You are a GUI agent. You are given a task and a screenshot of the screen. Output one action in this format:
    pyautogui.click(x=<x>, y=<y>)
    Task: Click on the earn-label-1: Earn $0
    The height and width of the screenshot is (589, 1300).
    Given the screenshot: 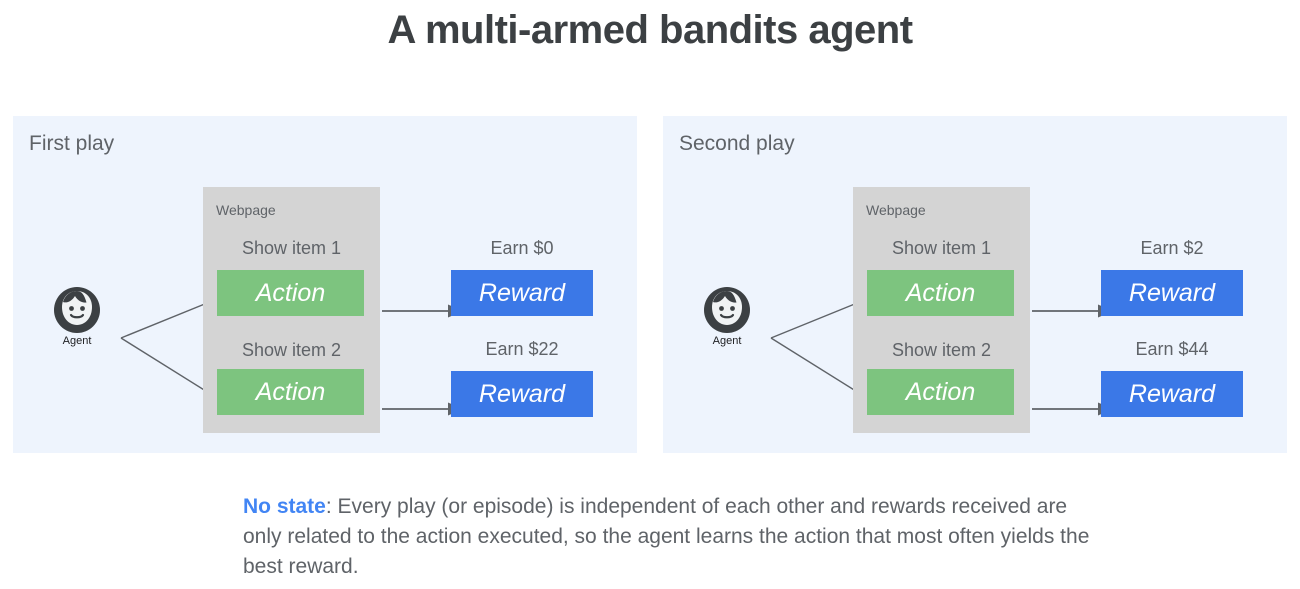 What is the action you would take?
    pyautogui.click(x=522, y=248)
    